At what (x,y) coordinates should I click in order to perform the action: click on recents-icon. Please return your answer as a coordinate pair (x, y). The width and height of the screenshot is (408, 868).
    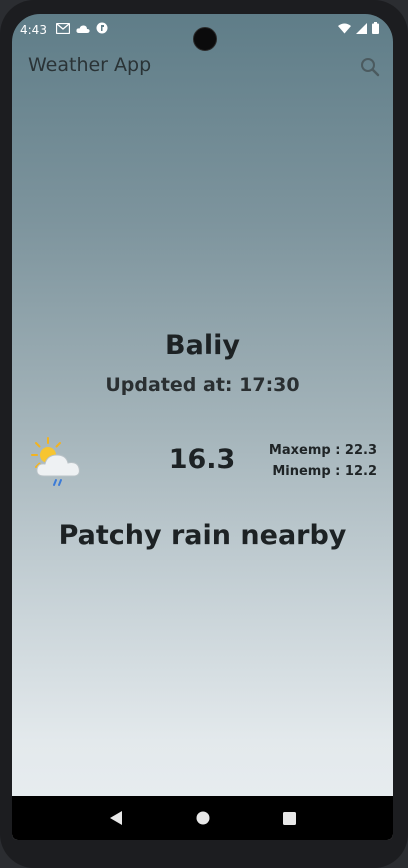
    Looking at the image, I should click on (290, 818).